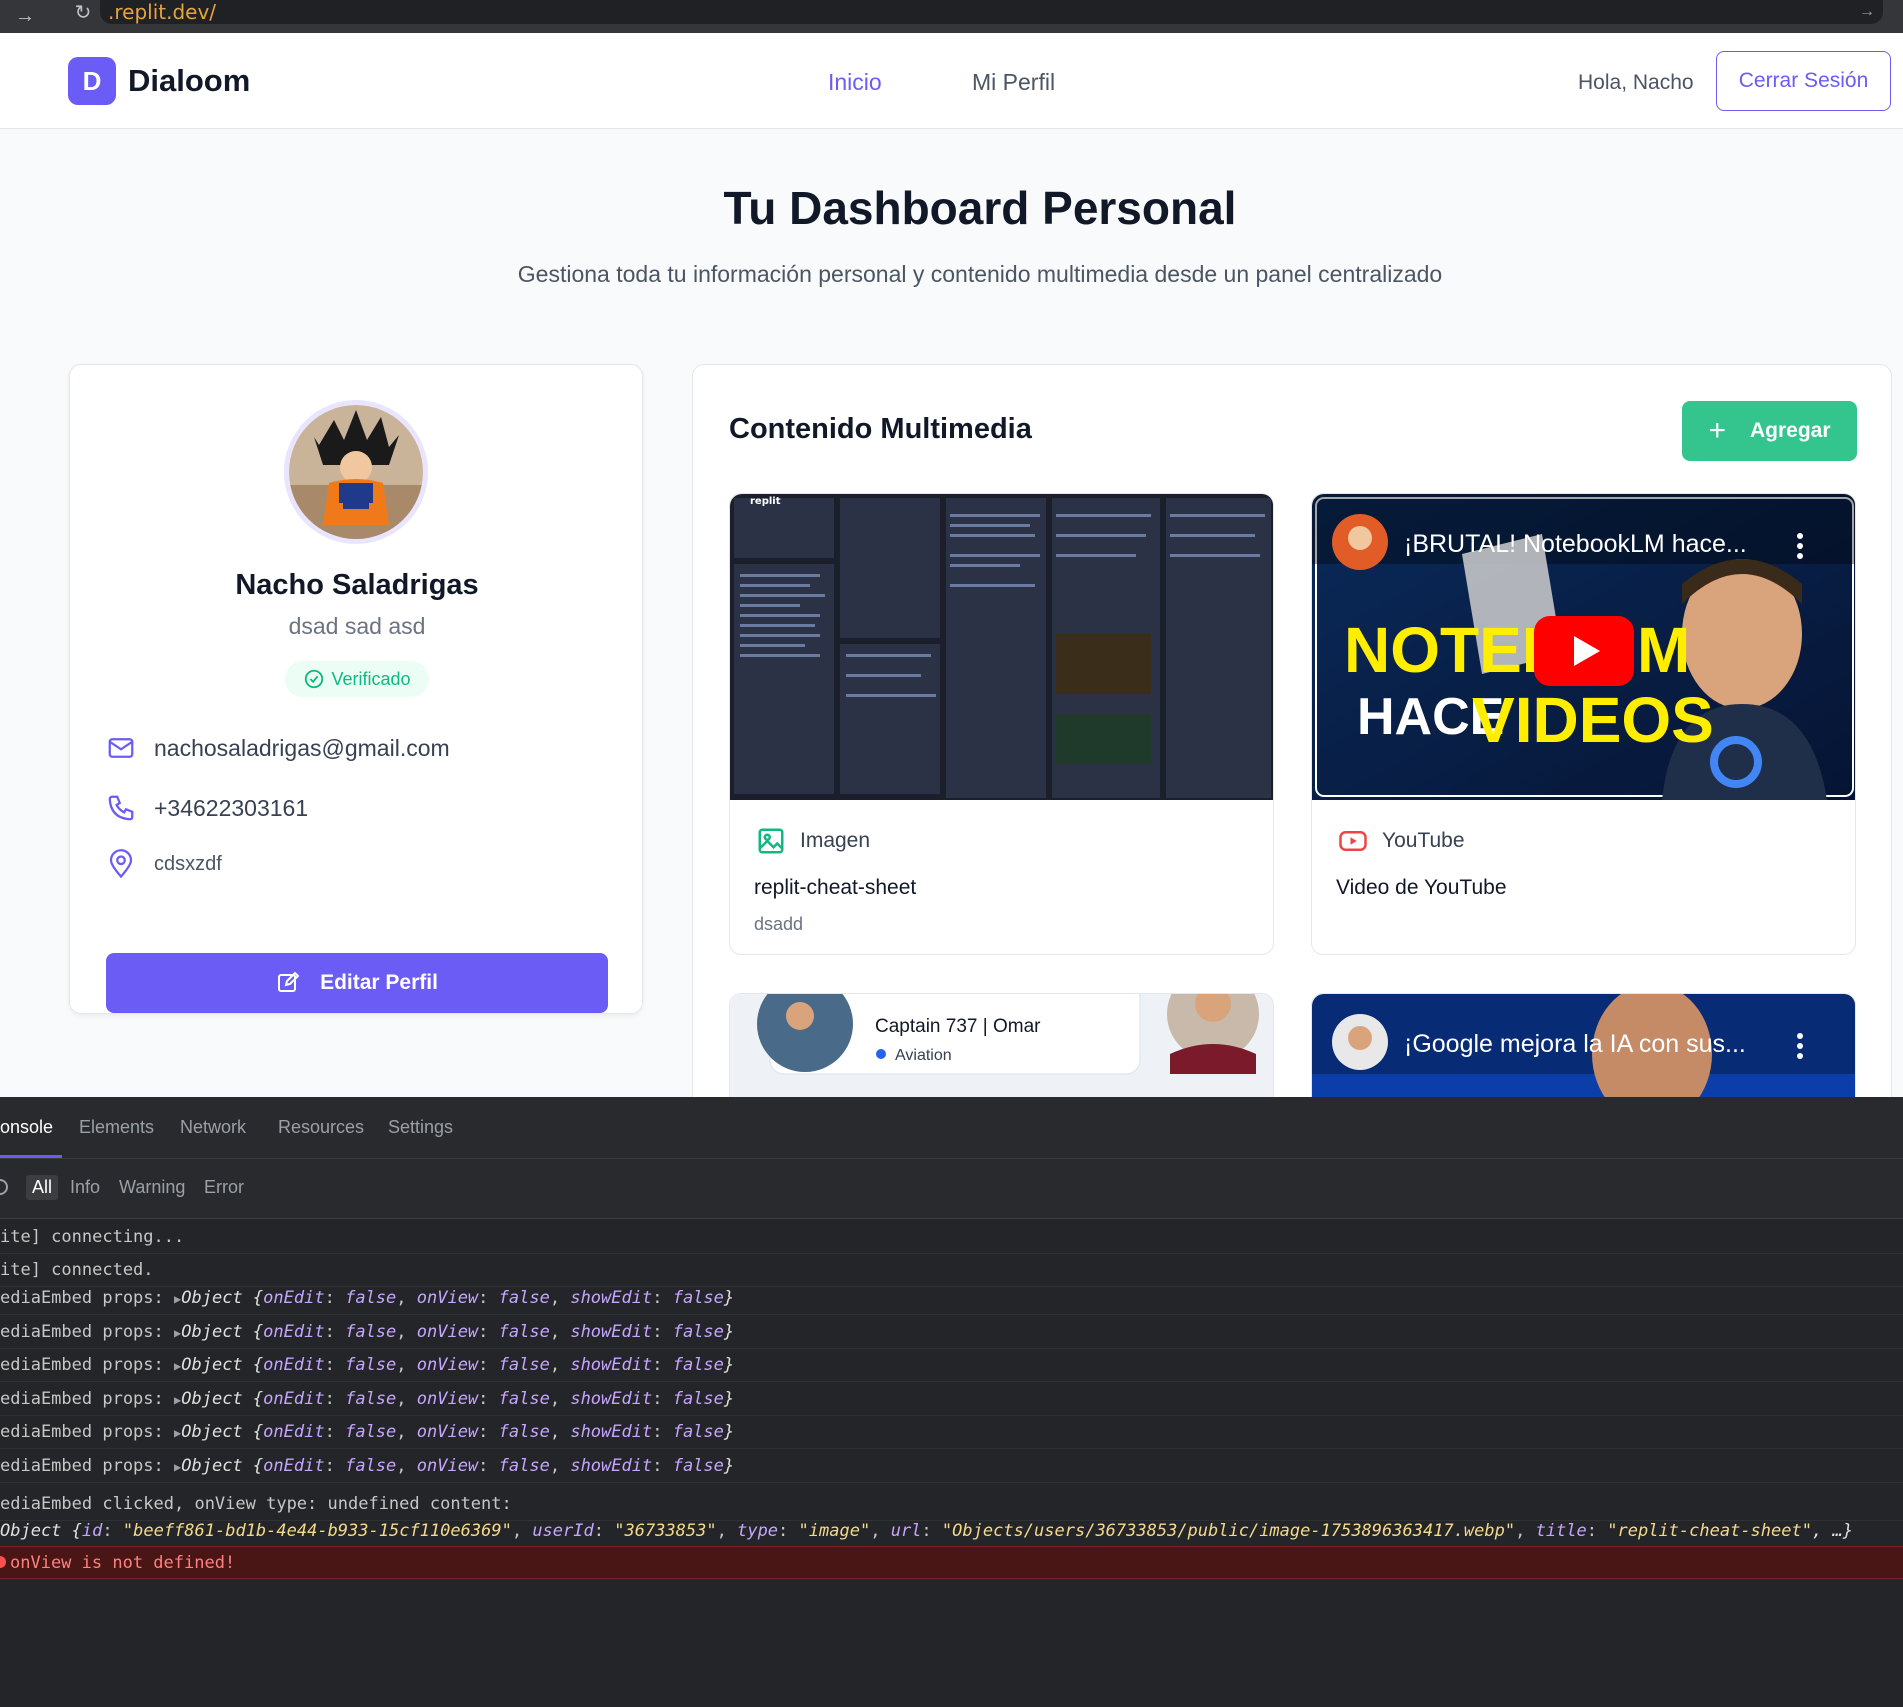 This screenshot has height=1707, width=1903. What do you see at coordinates (1709, 1531) in the screenshot?
I see `obj-title: replit-cheat-sheet` at bounding box center [1709, 1531].